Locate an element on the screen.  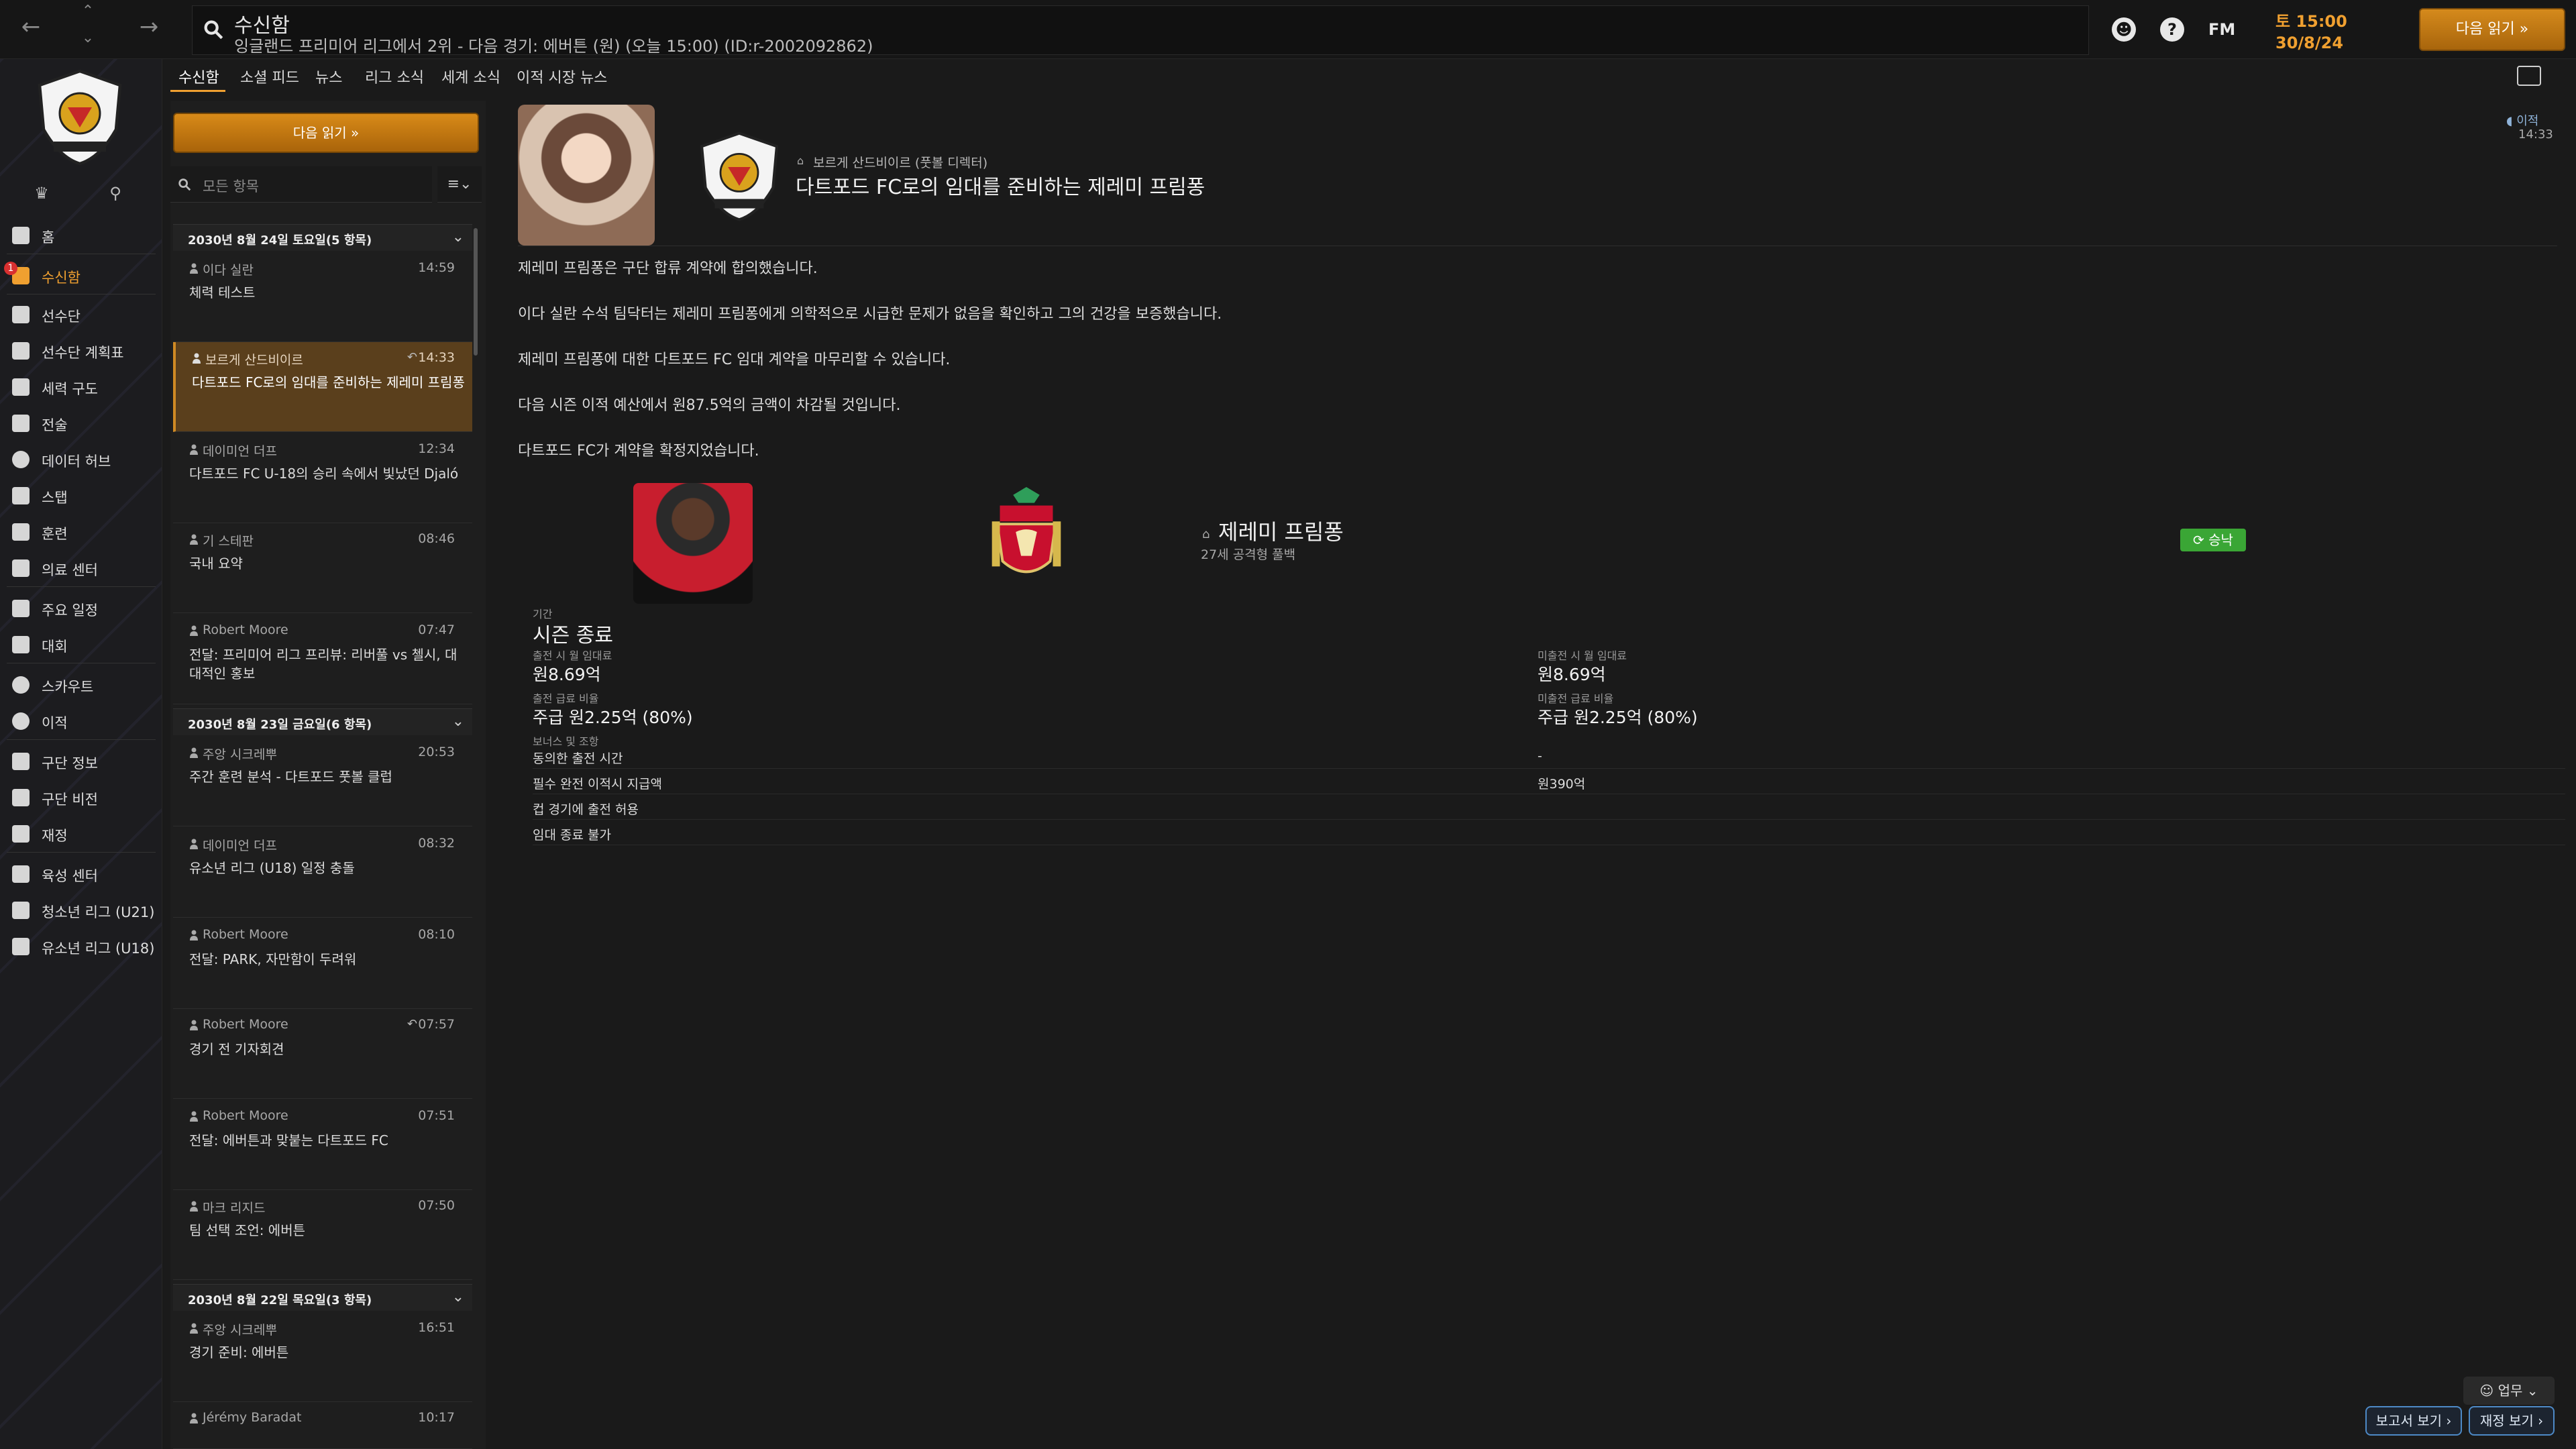
view-finances-button: 재정 보기 › is located at coordinates (2512, 1421).